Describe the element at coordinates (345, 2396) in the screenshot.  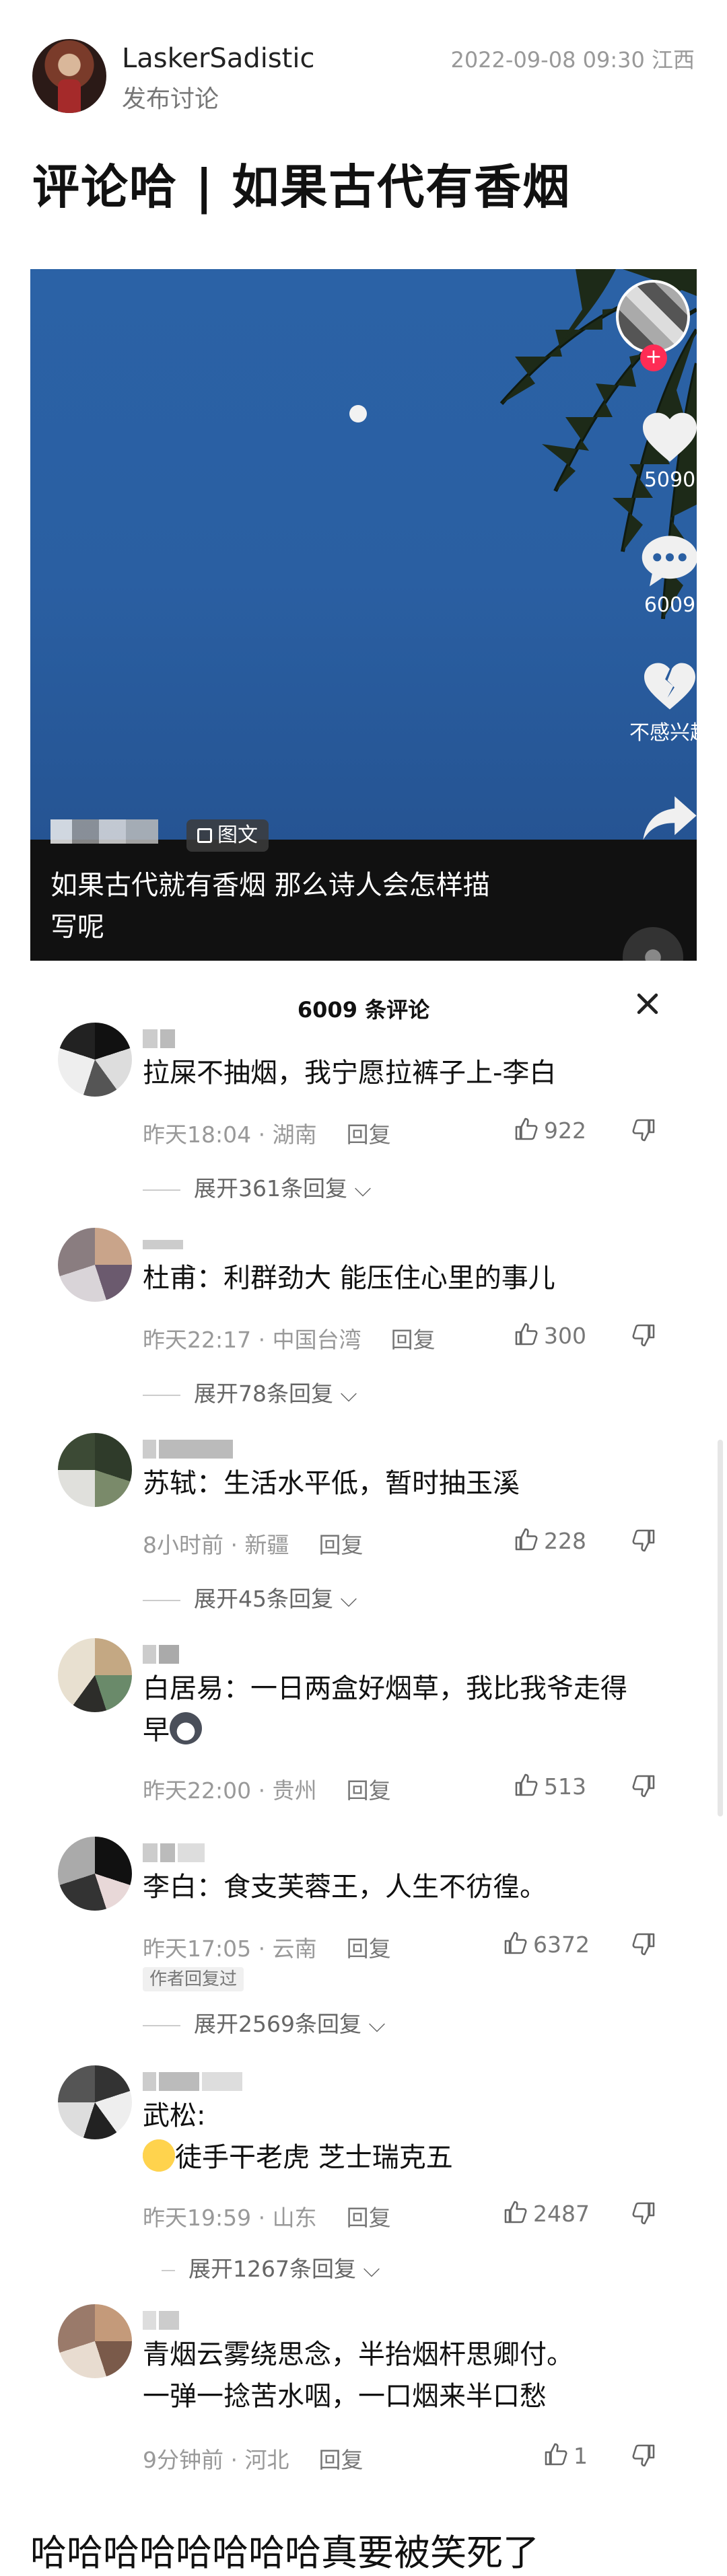
I see `comment-text-line-2: 一弹一捻苦水咽，一口烟来半口愁` at that location.